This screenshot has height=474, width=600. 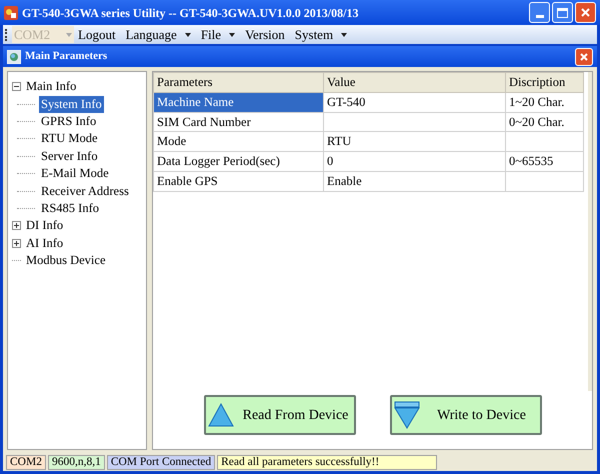 I want to click on table-cell: 0~65535, so click(x=545, y=162).